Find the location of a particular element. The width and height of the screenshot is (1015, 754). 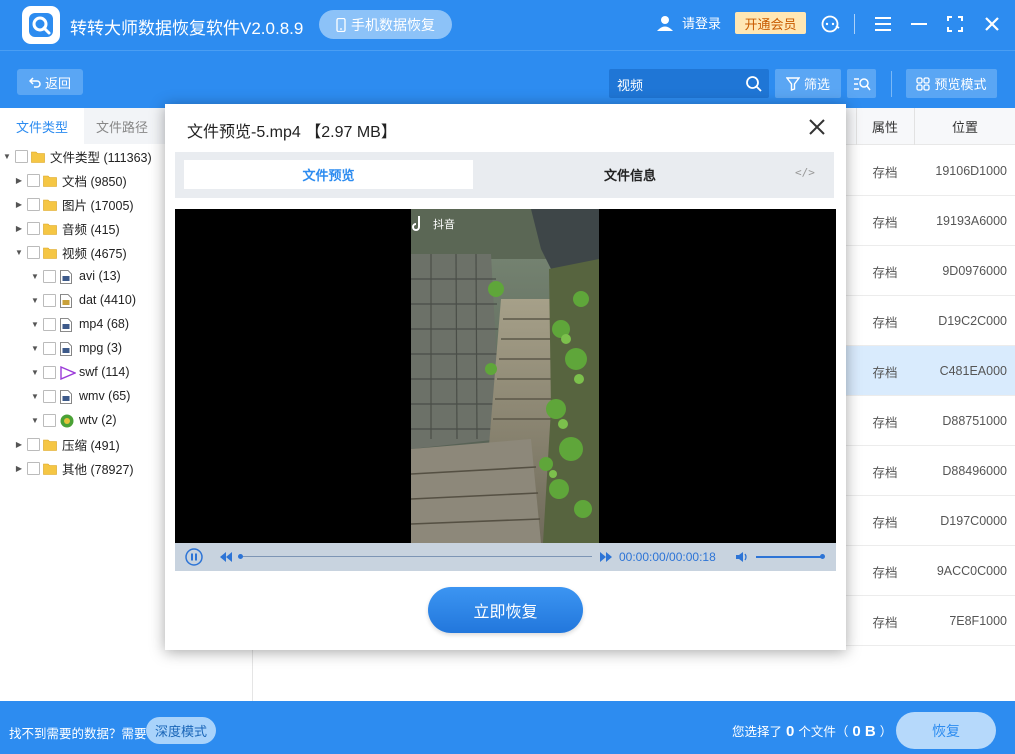

search-icon is located at coordinates (754, 84).